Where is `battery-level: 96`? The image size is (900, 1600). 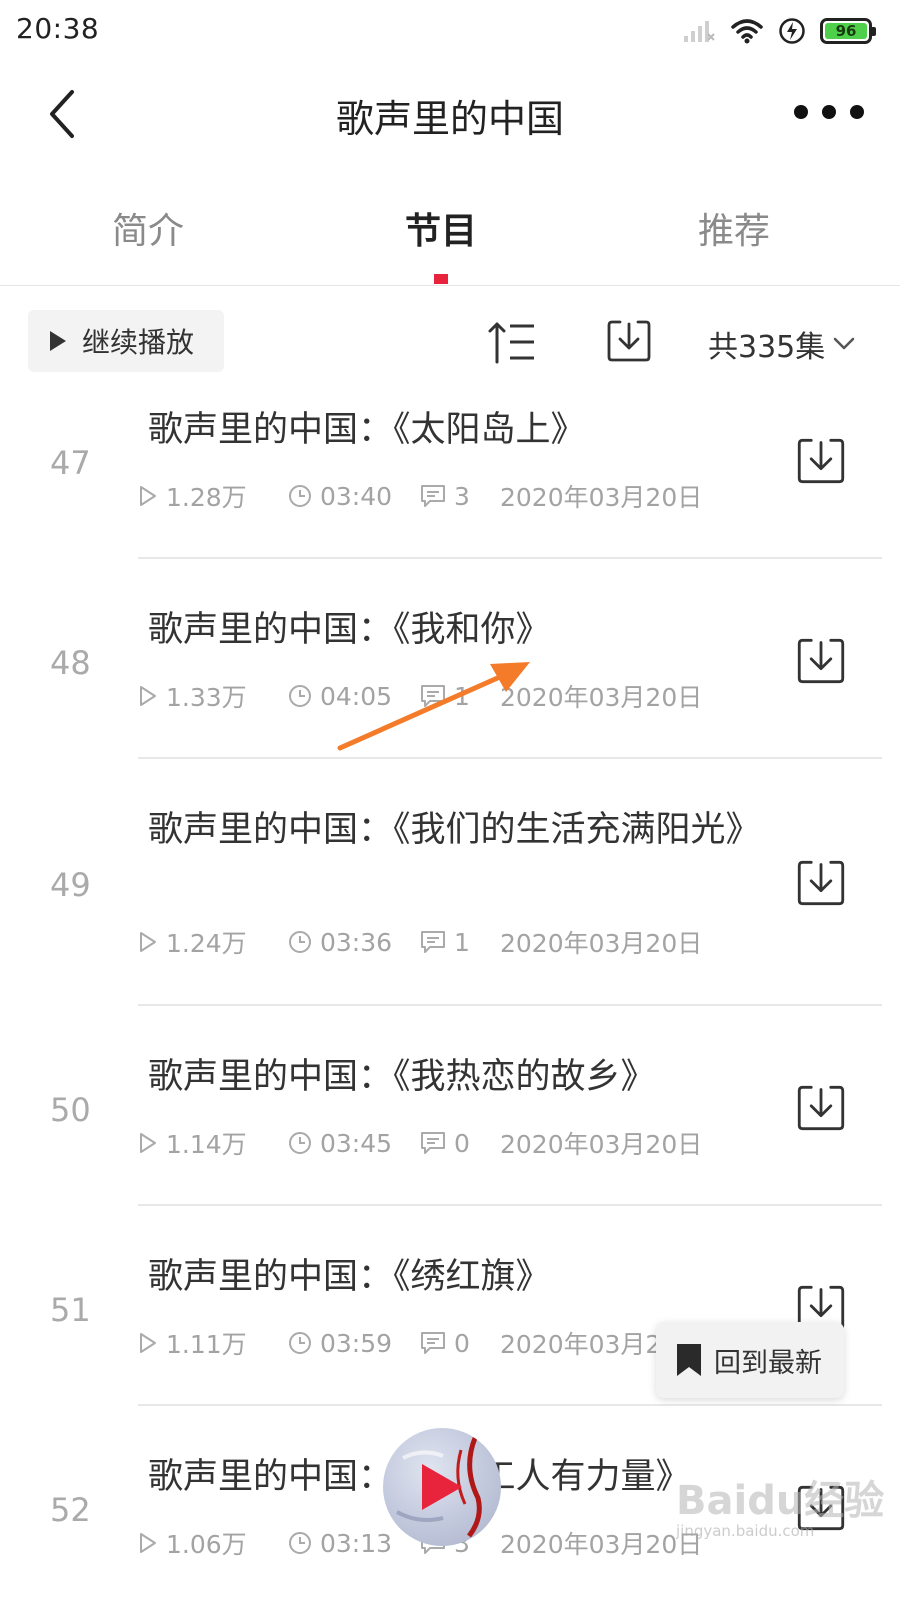 battery-level: 96 is located at coordinates (846, 31).